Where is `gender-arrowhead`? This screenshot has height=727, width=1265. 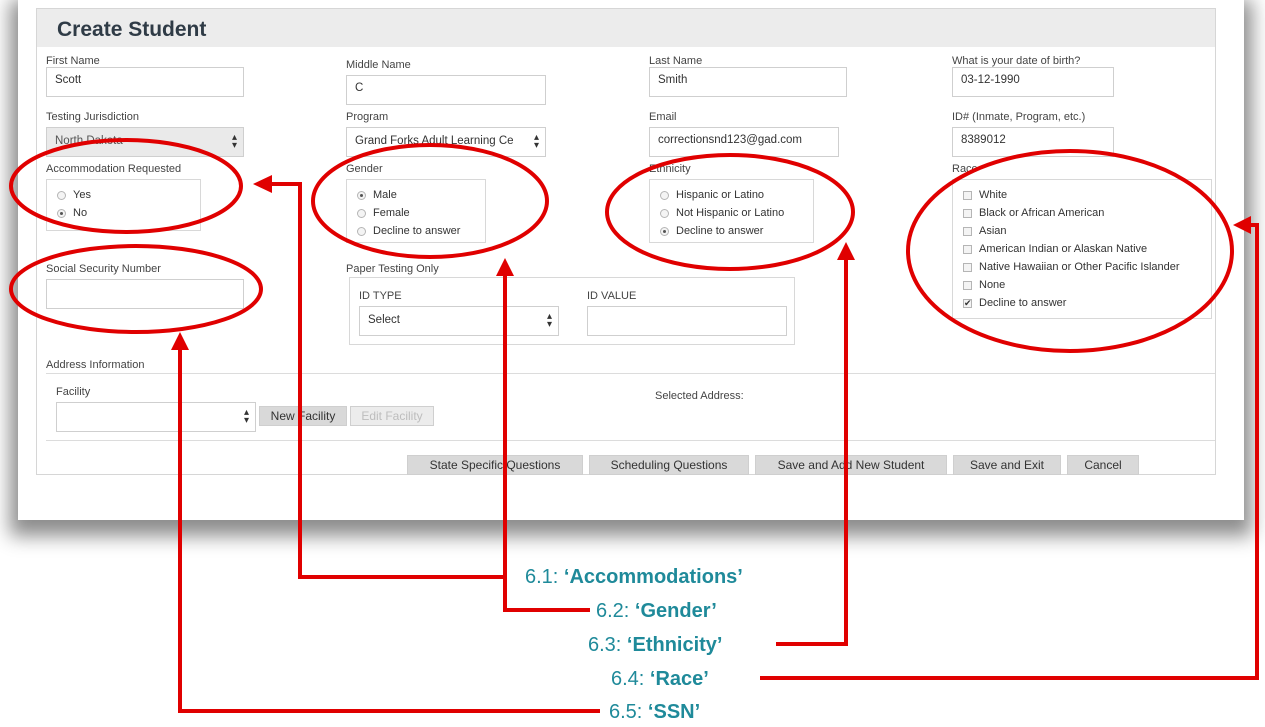 gender-arrowhead is located at coordinates (505, 267).